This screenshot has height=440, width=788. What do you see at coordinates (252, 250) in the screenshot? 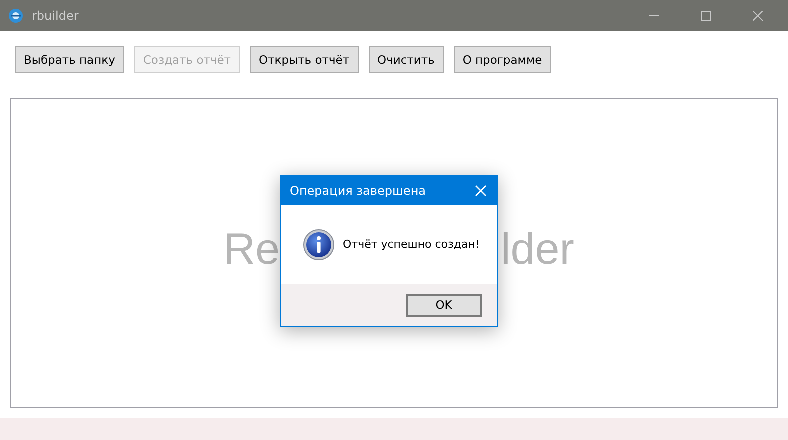
I see `watermark-text: Re` at bounding box center [252, 250].